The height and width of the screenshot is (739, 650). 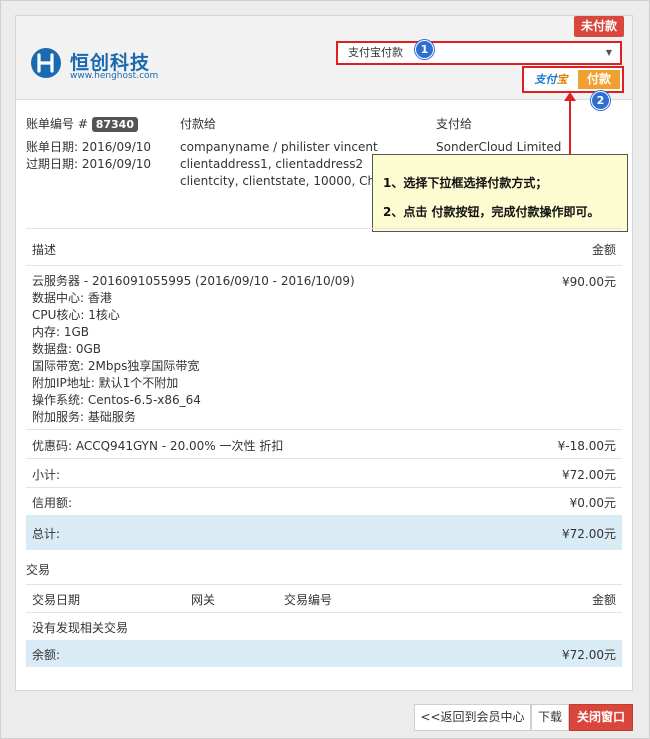 What do you see at coordinates (324, 626) in the screenshot?
I see `transactions-empty-row: 没有发现相关交易` at bounding box center [324, 626].